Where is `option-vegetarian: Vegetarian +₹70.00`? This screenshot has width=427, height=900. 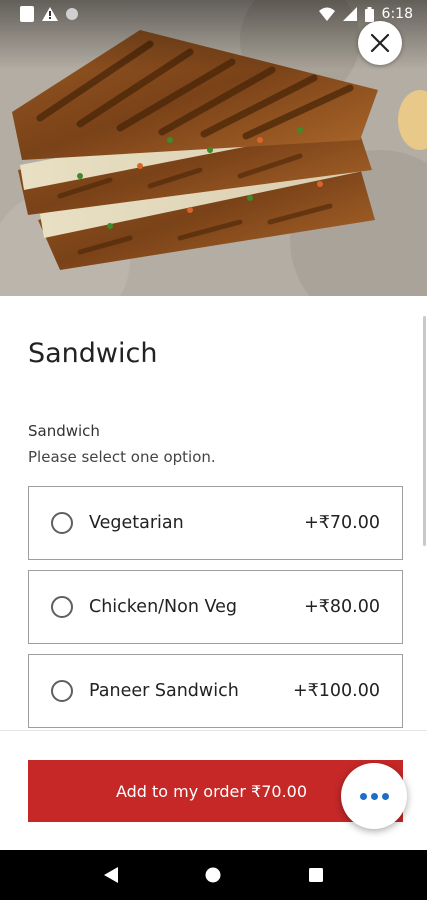
option-vegetarian: Vegetarian +₹70.00 is located at coordinates (215, 523).